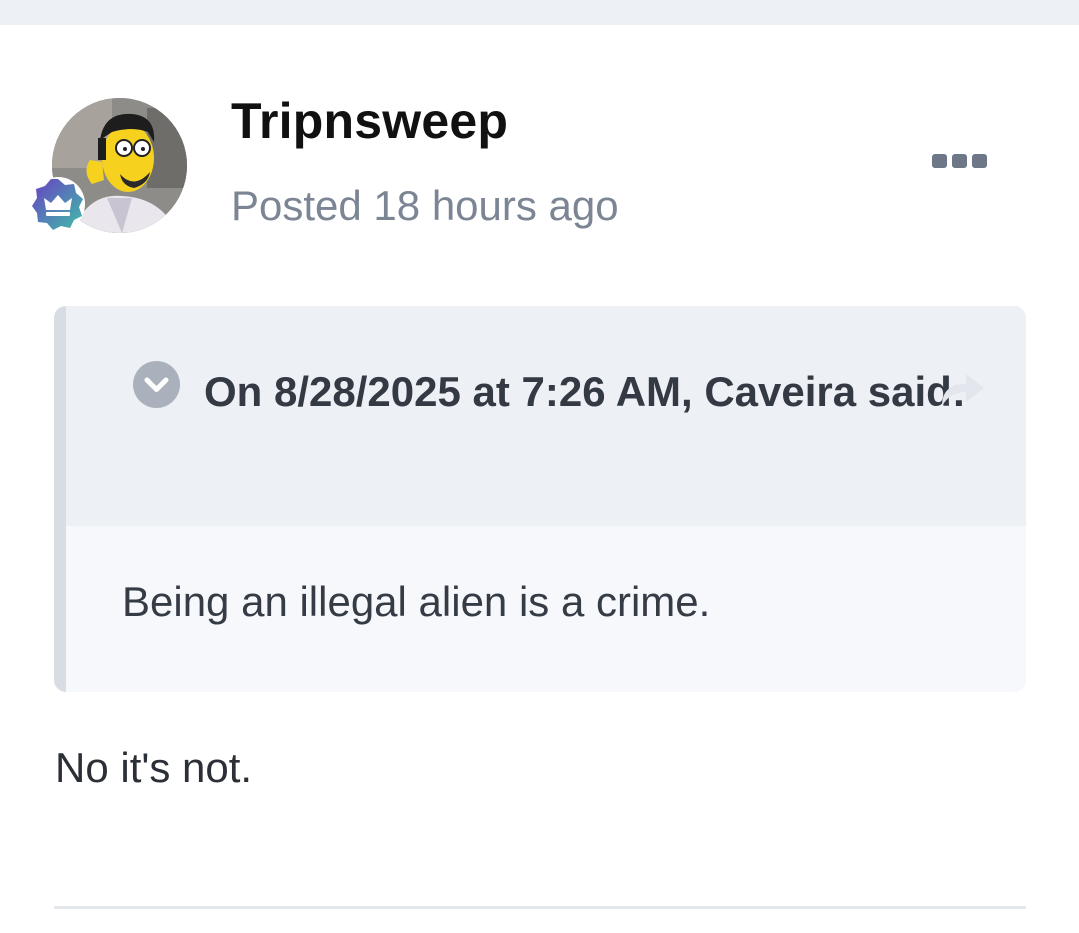  What do you see at coordinates (60, 499) in the screenshot?
I see `quote-accent-bar` at bounding box center [60, 499].